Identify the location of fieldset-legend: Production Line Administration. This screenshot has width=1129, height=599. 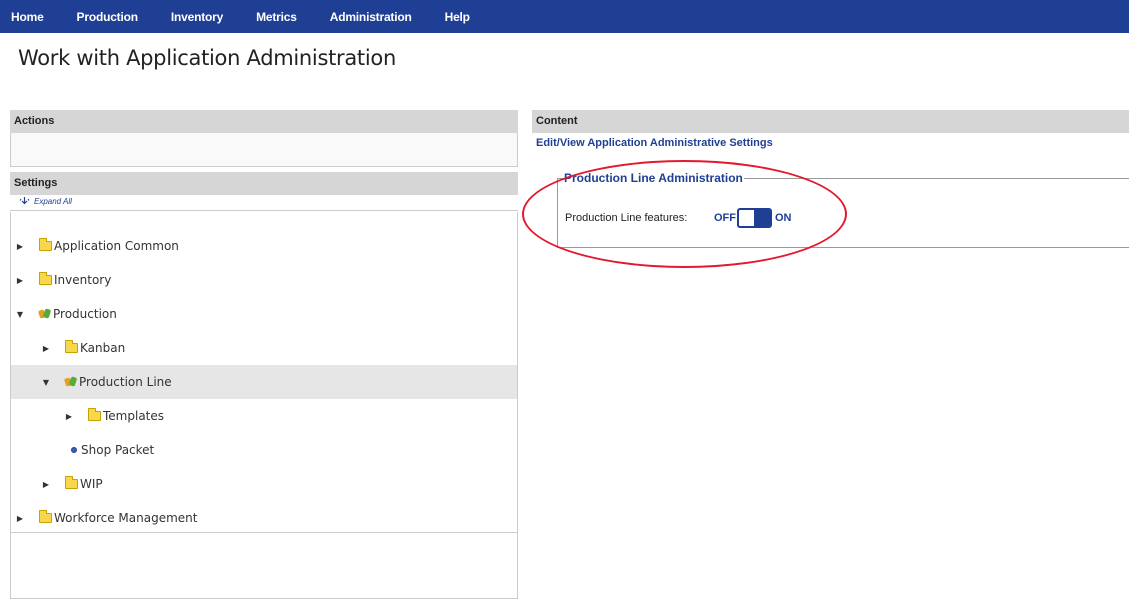
(653, 178).